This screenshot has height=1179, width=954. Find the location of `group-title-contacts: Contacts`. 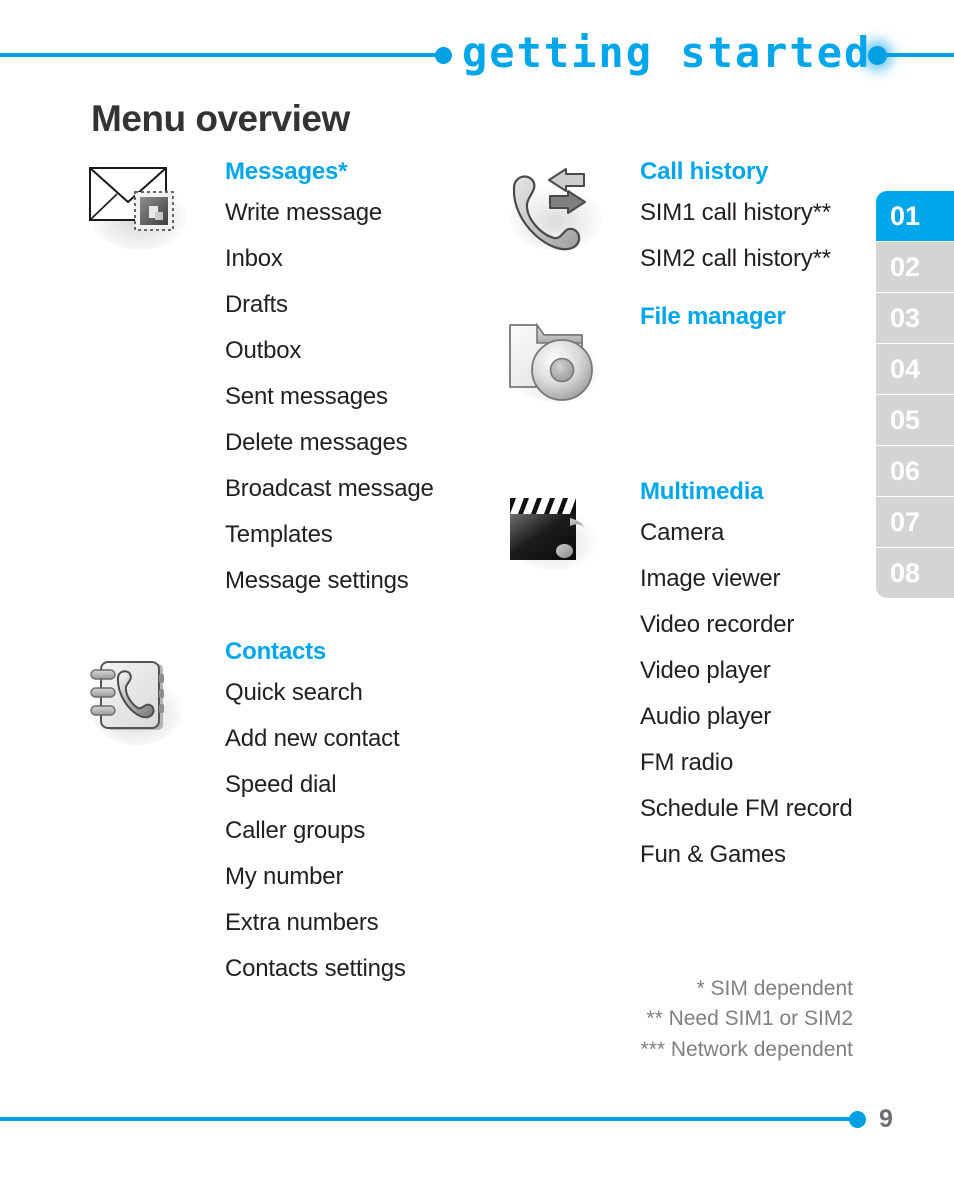

group-title-contacts: Contacts is located at coordinates (276, 651).